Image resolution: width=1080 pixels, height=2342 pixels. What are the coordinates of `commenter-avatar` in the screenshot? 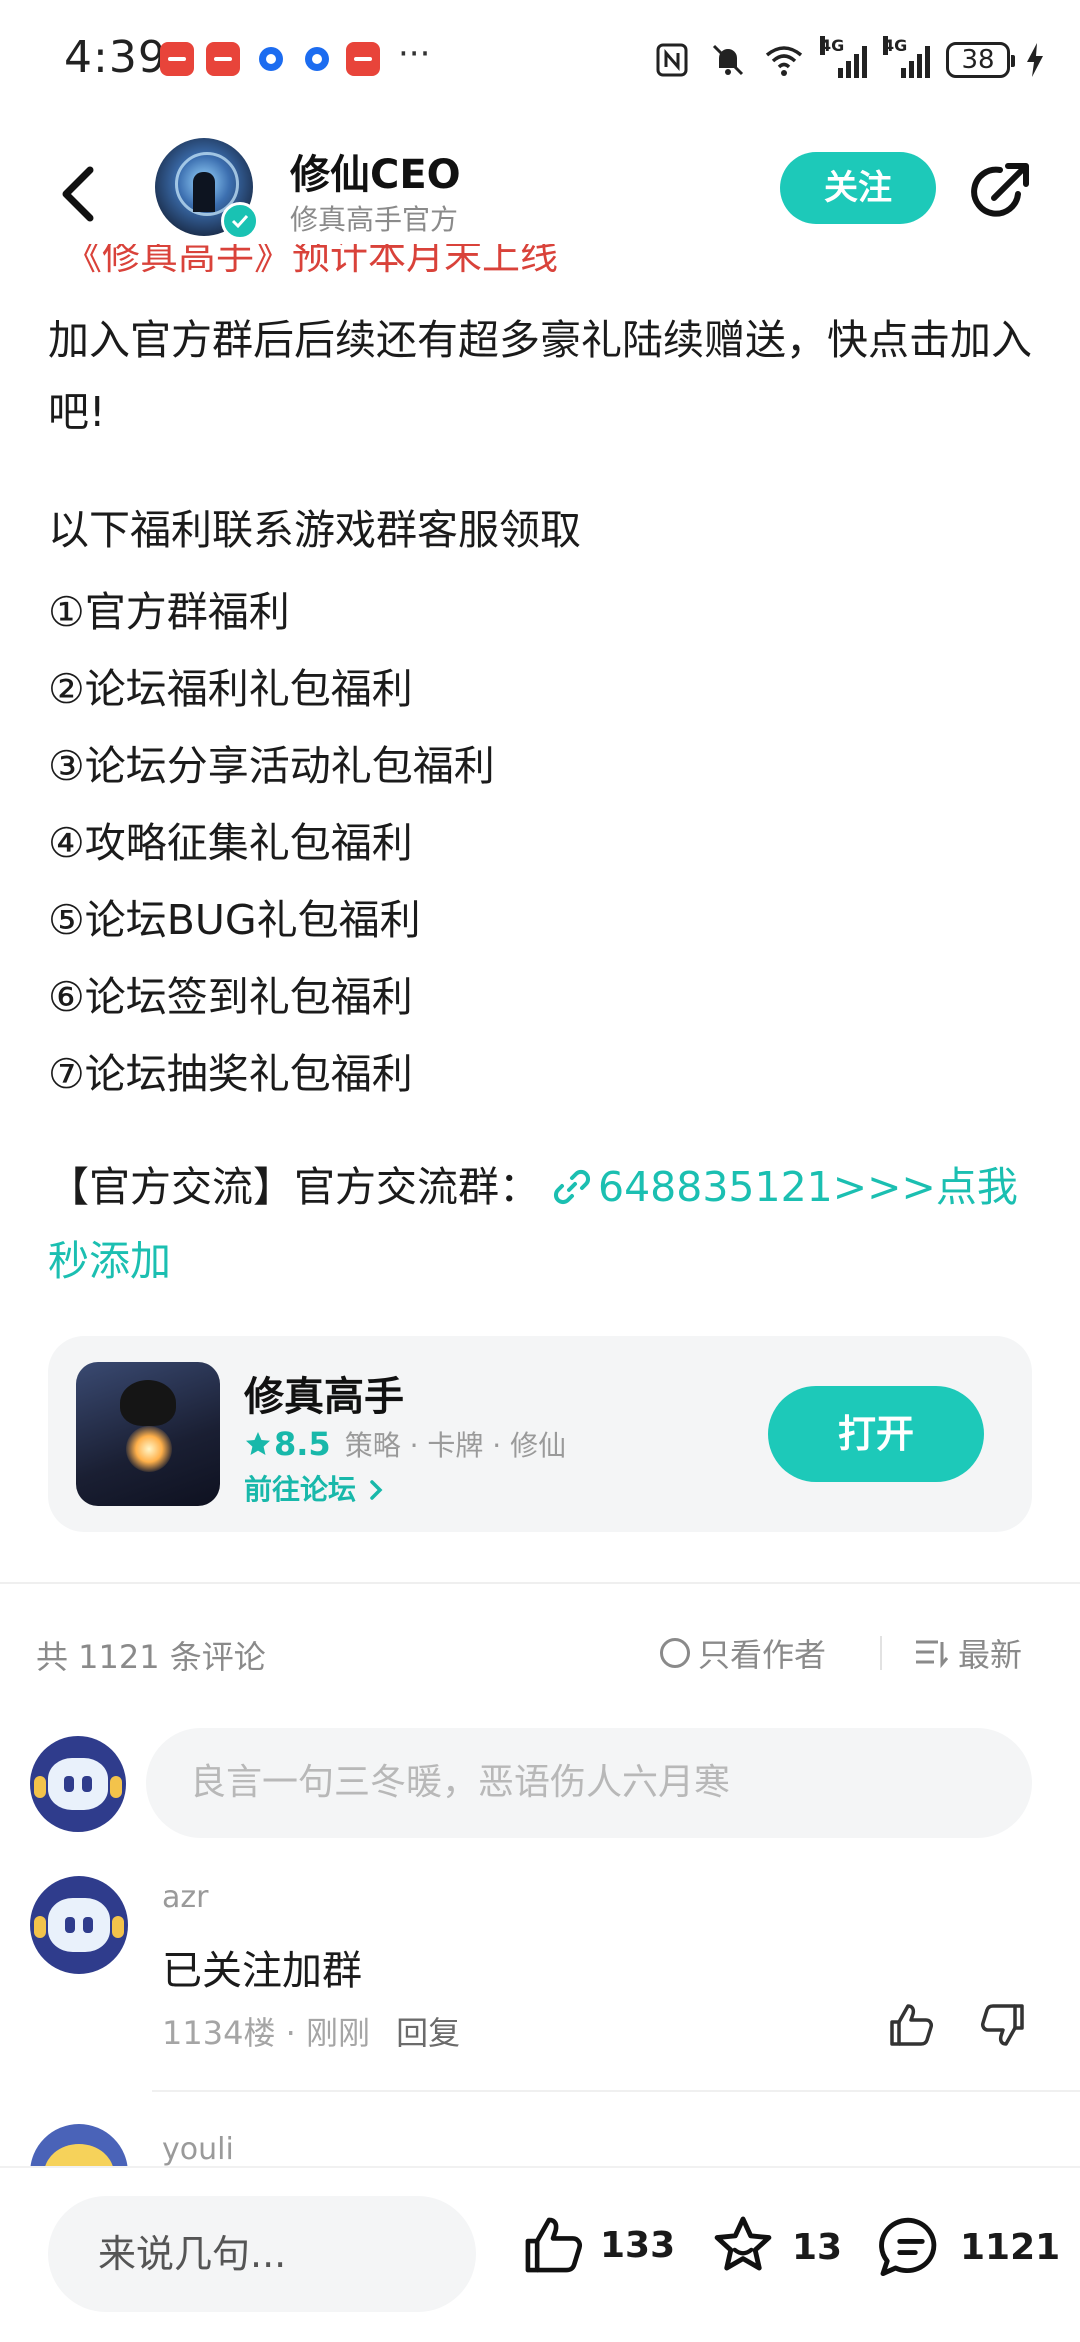 It's located at (79, 1925).